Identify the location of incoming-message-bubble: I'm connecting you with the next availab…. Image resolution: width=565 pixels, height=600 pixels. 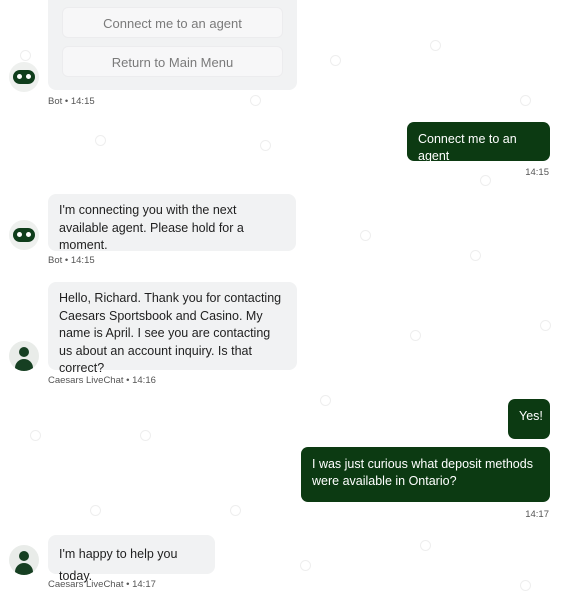
(172, 223).